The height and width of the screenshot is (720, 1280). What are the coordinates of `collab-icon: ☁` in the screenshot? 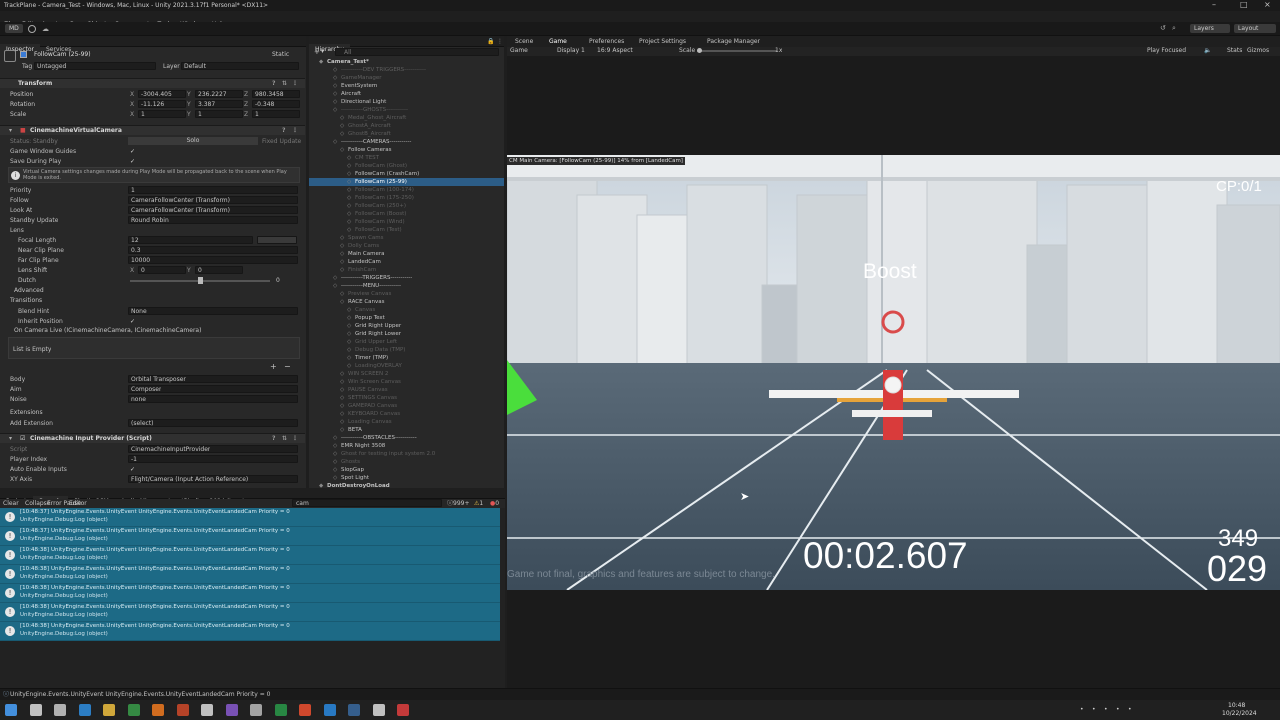 It's located at (45, 29).